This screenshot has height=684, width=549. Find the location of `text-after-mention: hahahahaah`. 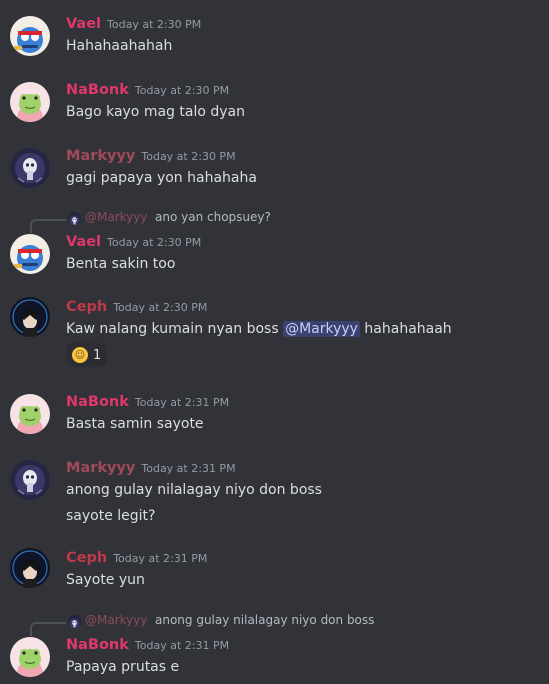

text-after-mention: hahahahaah is located at coordinates (408, 329).